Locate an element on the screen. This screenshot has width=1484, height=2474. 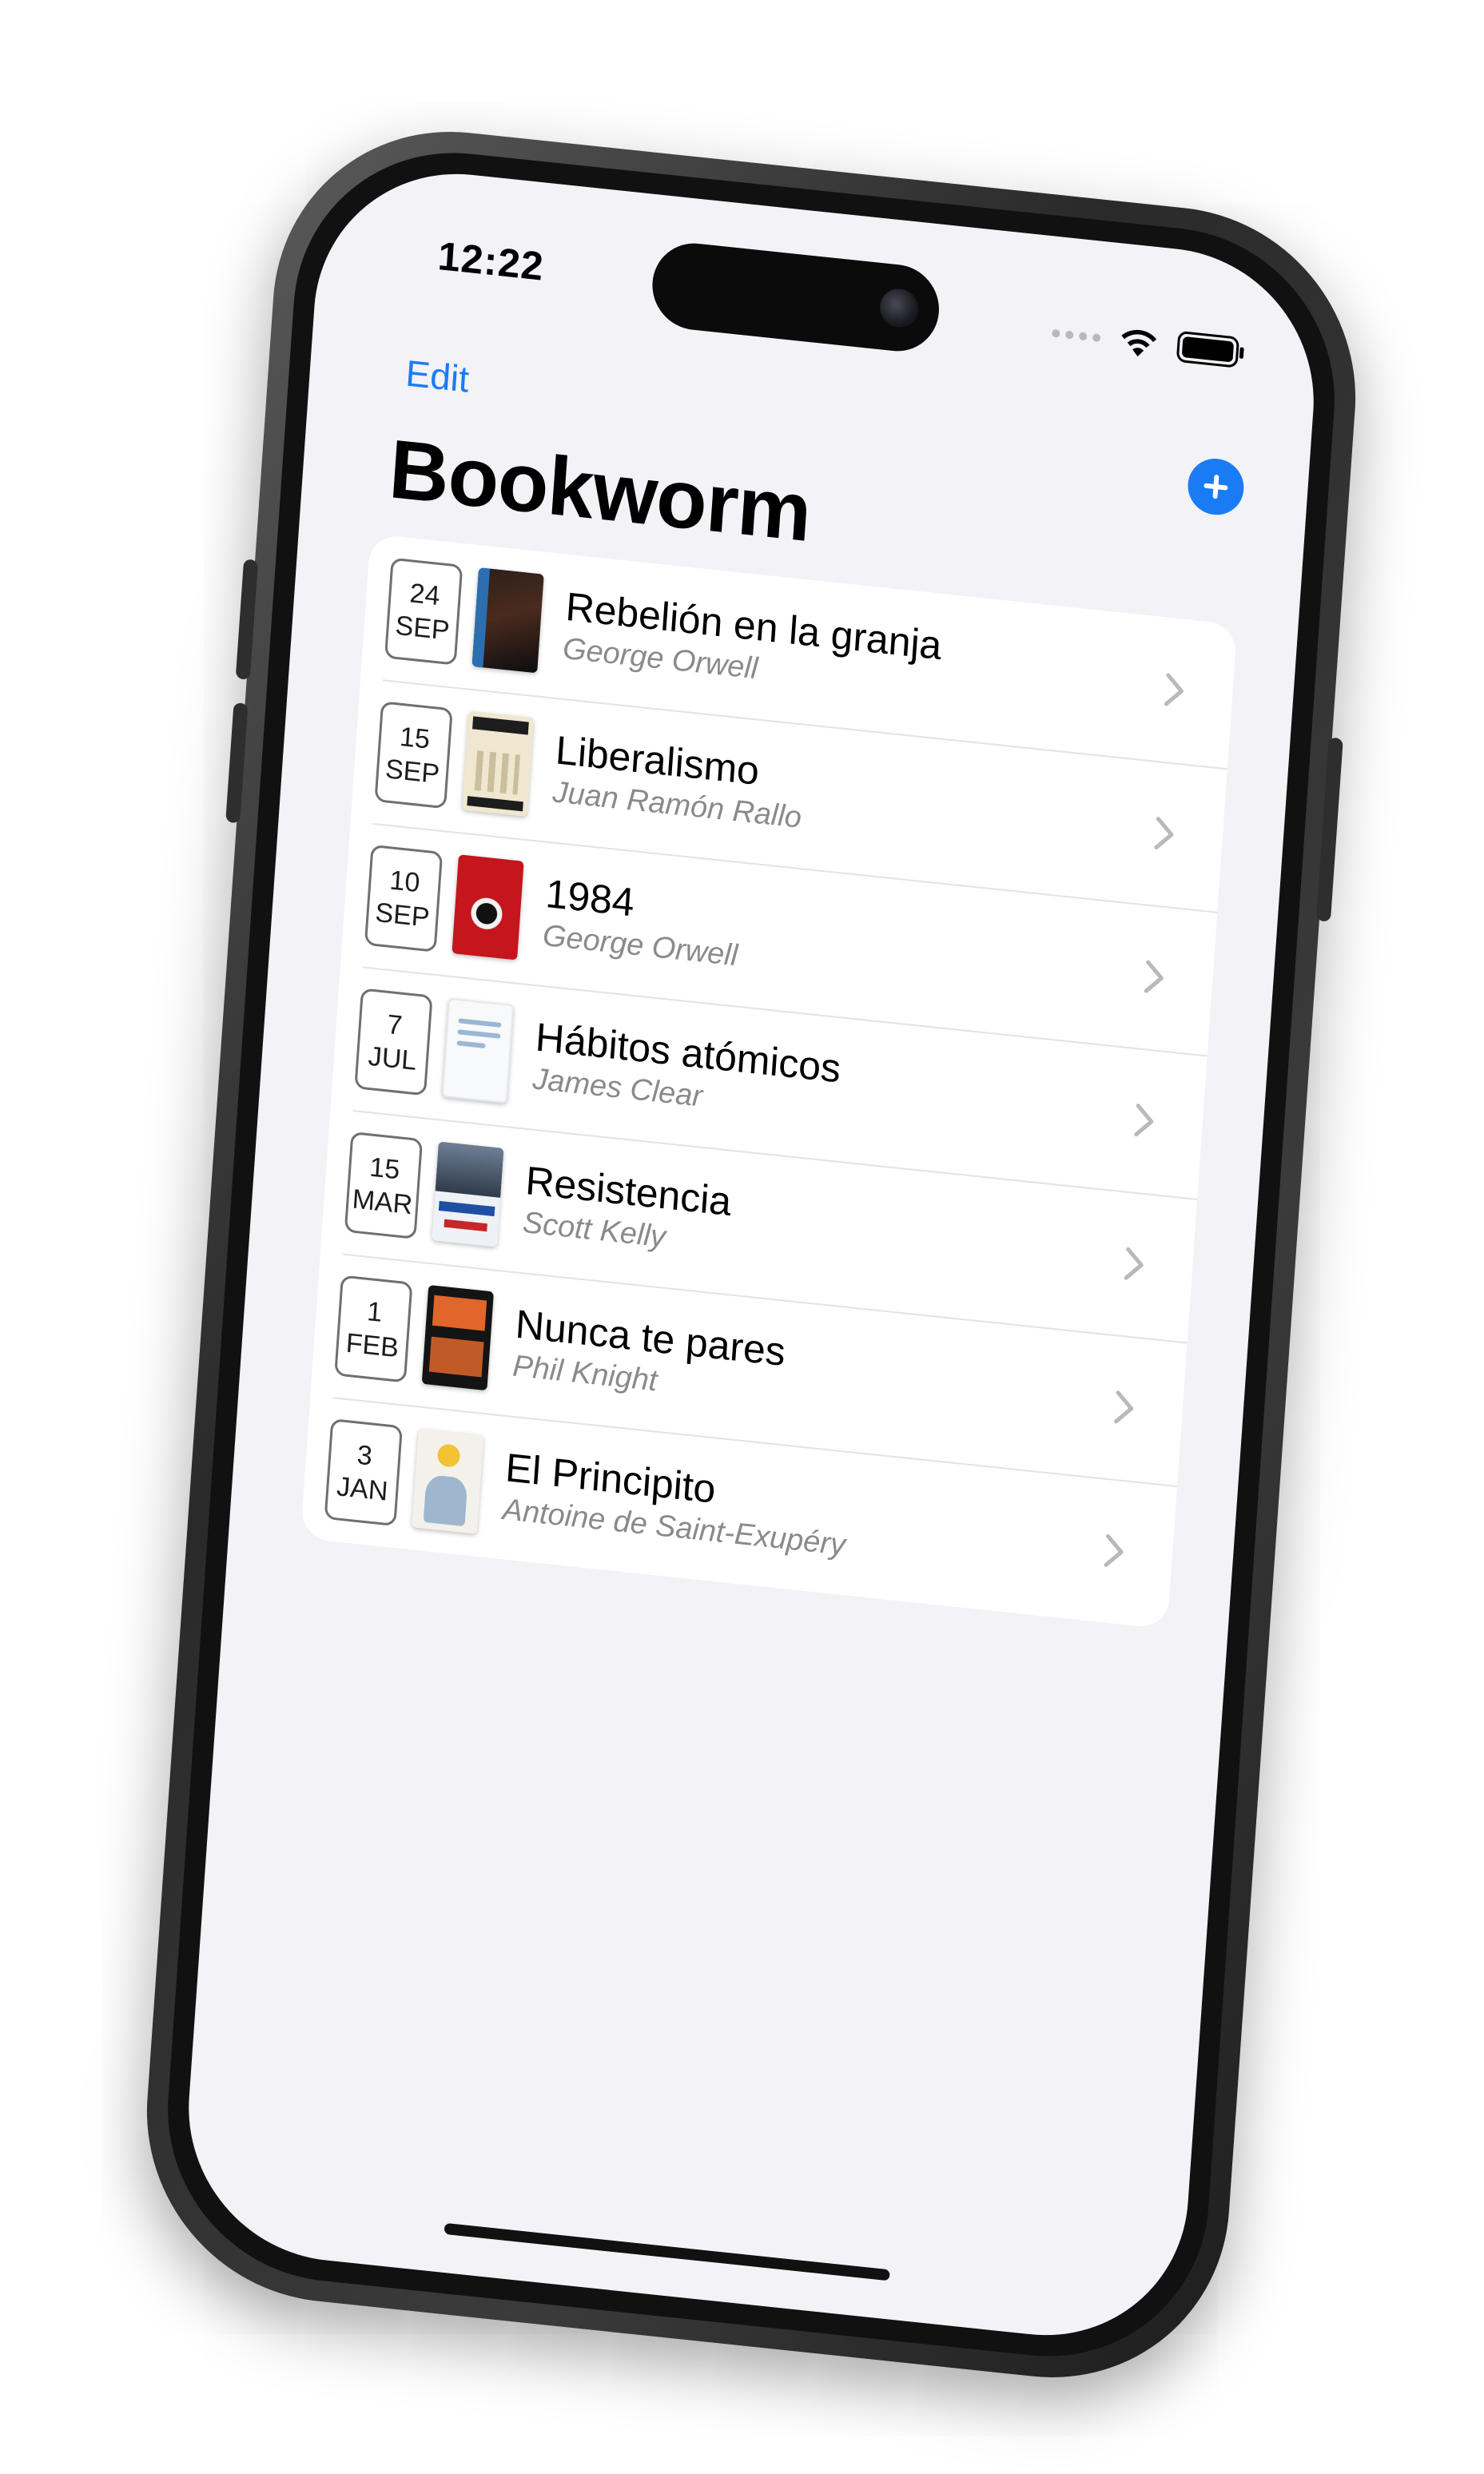
date-badge: 7 JUL is located at coordinates (393, 1042).